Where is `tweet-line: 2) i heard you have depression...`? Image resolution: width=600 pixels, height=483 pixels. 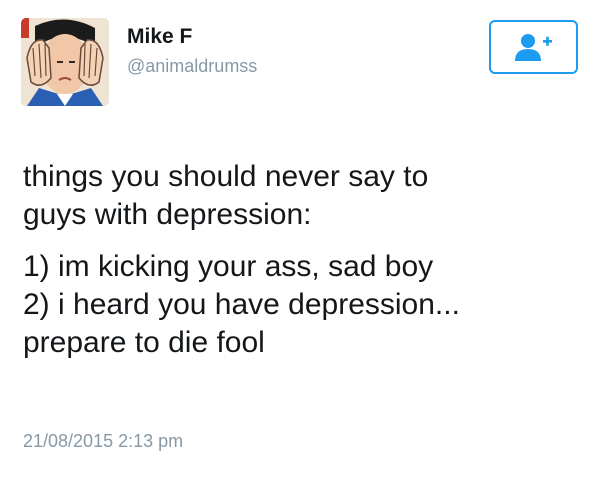
tweet-line: 2) i heard you have depression... is located at coordinates (241, 304).